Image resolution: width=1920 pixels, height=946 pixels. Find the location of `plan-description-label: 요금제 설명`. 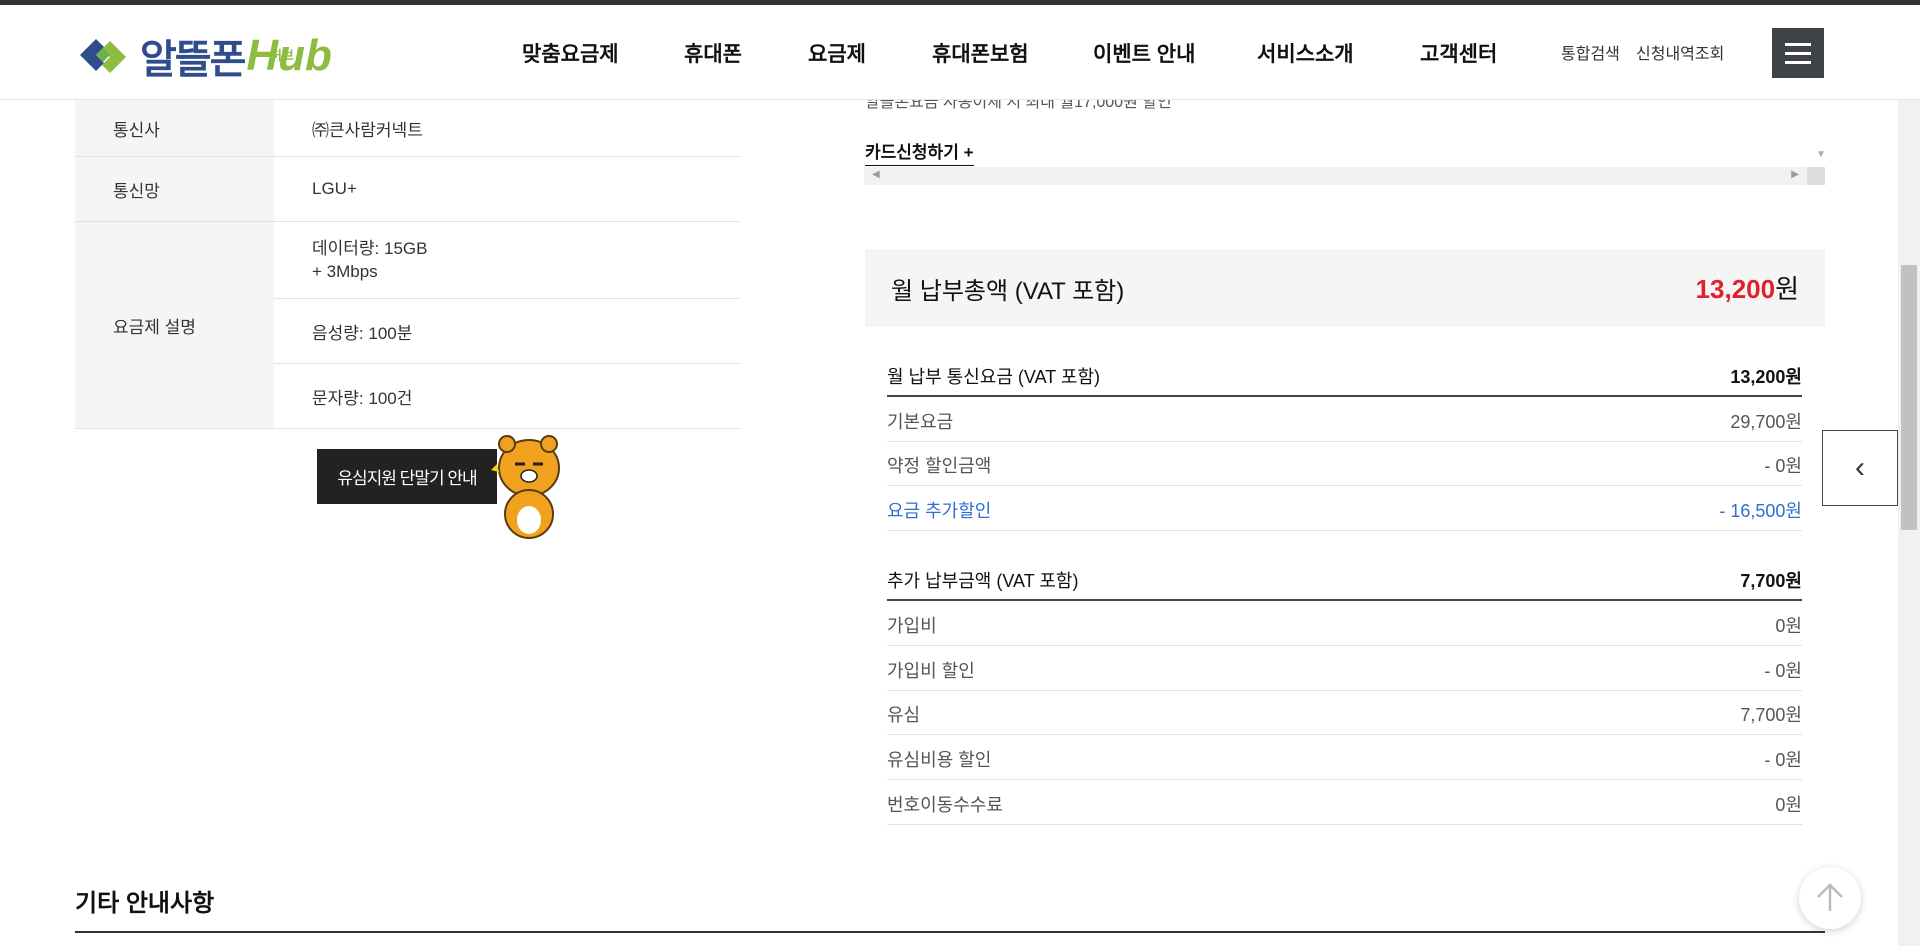

plan-description-label: 요금제 설명 is located at coordinates (174, 325).